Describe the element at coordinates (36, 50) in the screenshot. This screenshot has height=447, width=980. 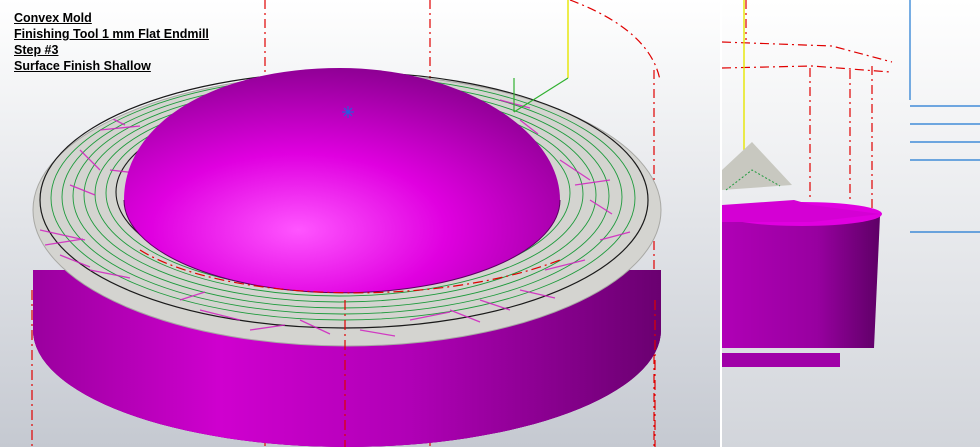
I see `annotation-step: Step #3` at that location.